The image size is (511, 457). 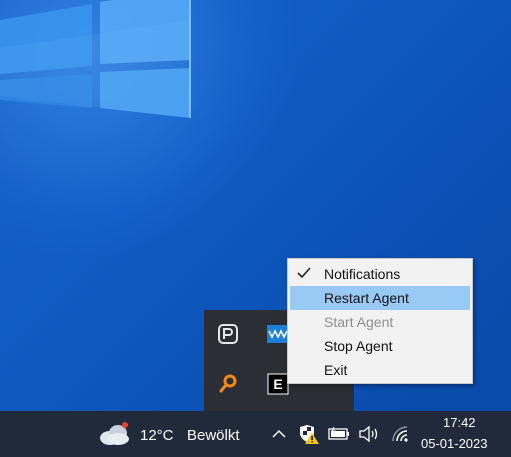 I want to click on menu-item-label: Start Agent, so click(x=359, y=322).